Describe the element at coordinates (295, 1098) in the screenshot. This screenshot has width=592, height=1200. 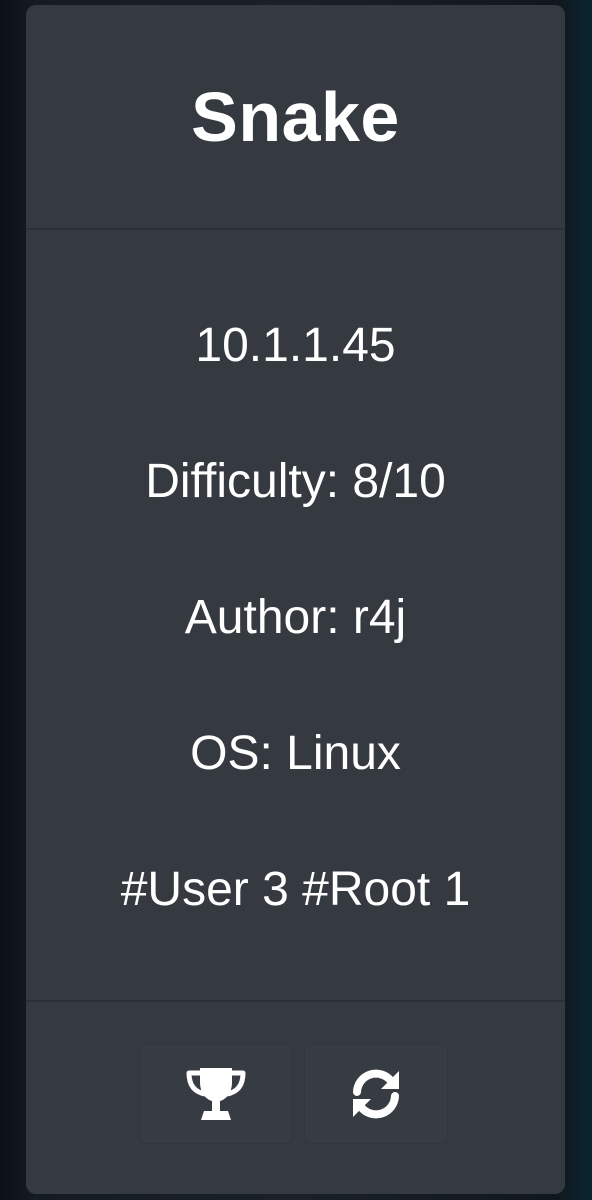
I see `card-footer` at that location.